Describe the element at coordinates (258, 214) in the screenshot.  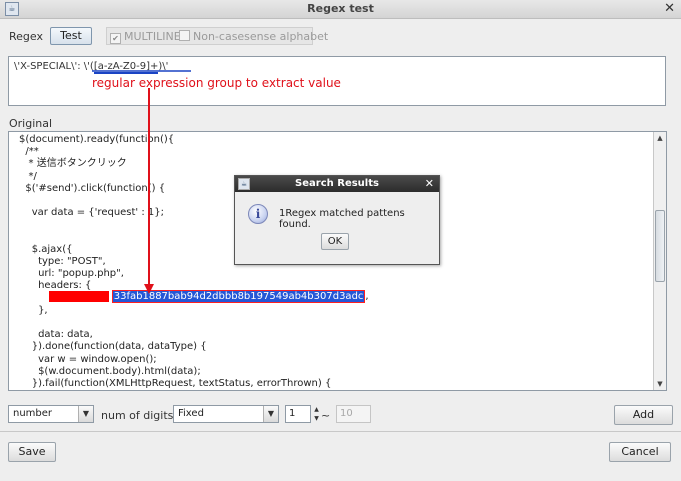
I see `info-icon: i` at that location.